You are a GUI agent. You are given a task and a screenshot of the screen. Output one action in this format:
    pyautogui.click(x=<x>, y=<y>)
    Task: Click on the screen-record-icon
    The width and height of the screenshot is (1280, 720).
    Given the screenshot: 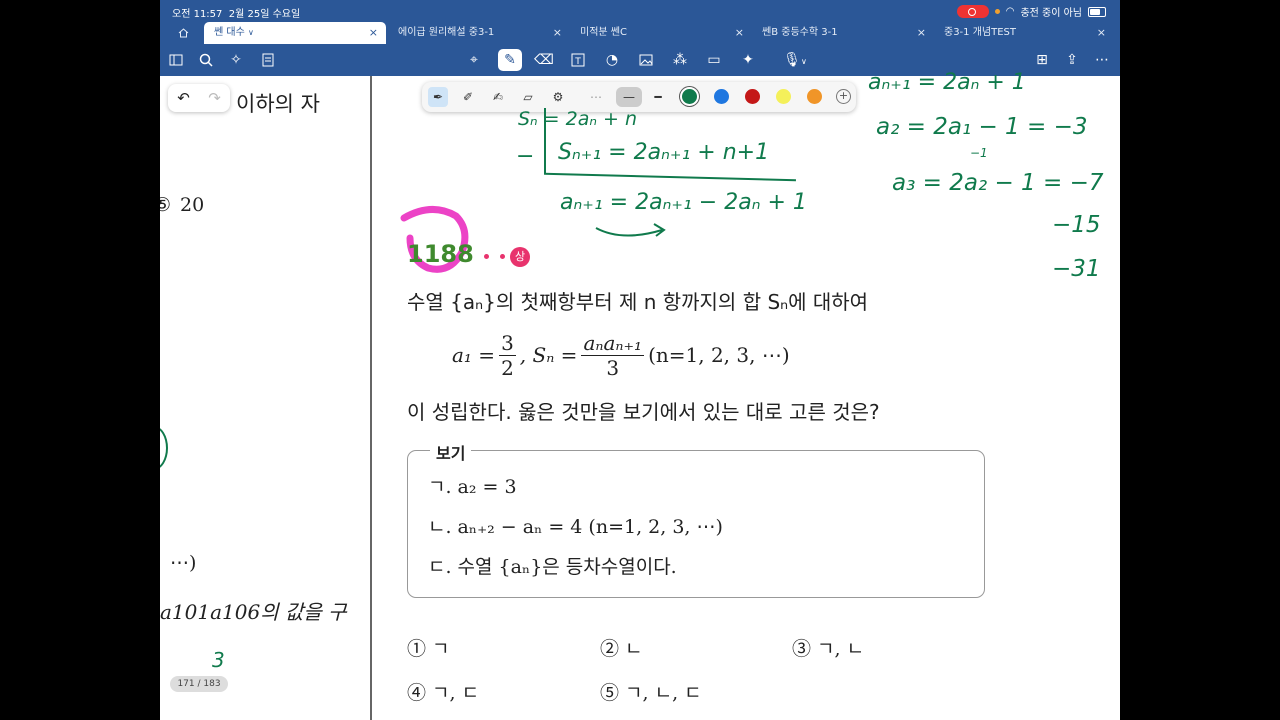 What is the action you would take?
    pyautogui.click(x=972, y=11)
    